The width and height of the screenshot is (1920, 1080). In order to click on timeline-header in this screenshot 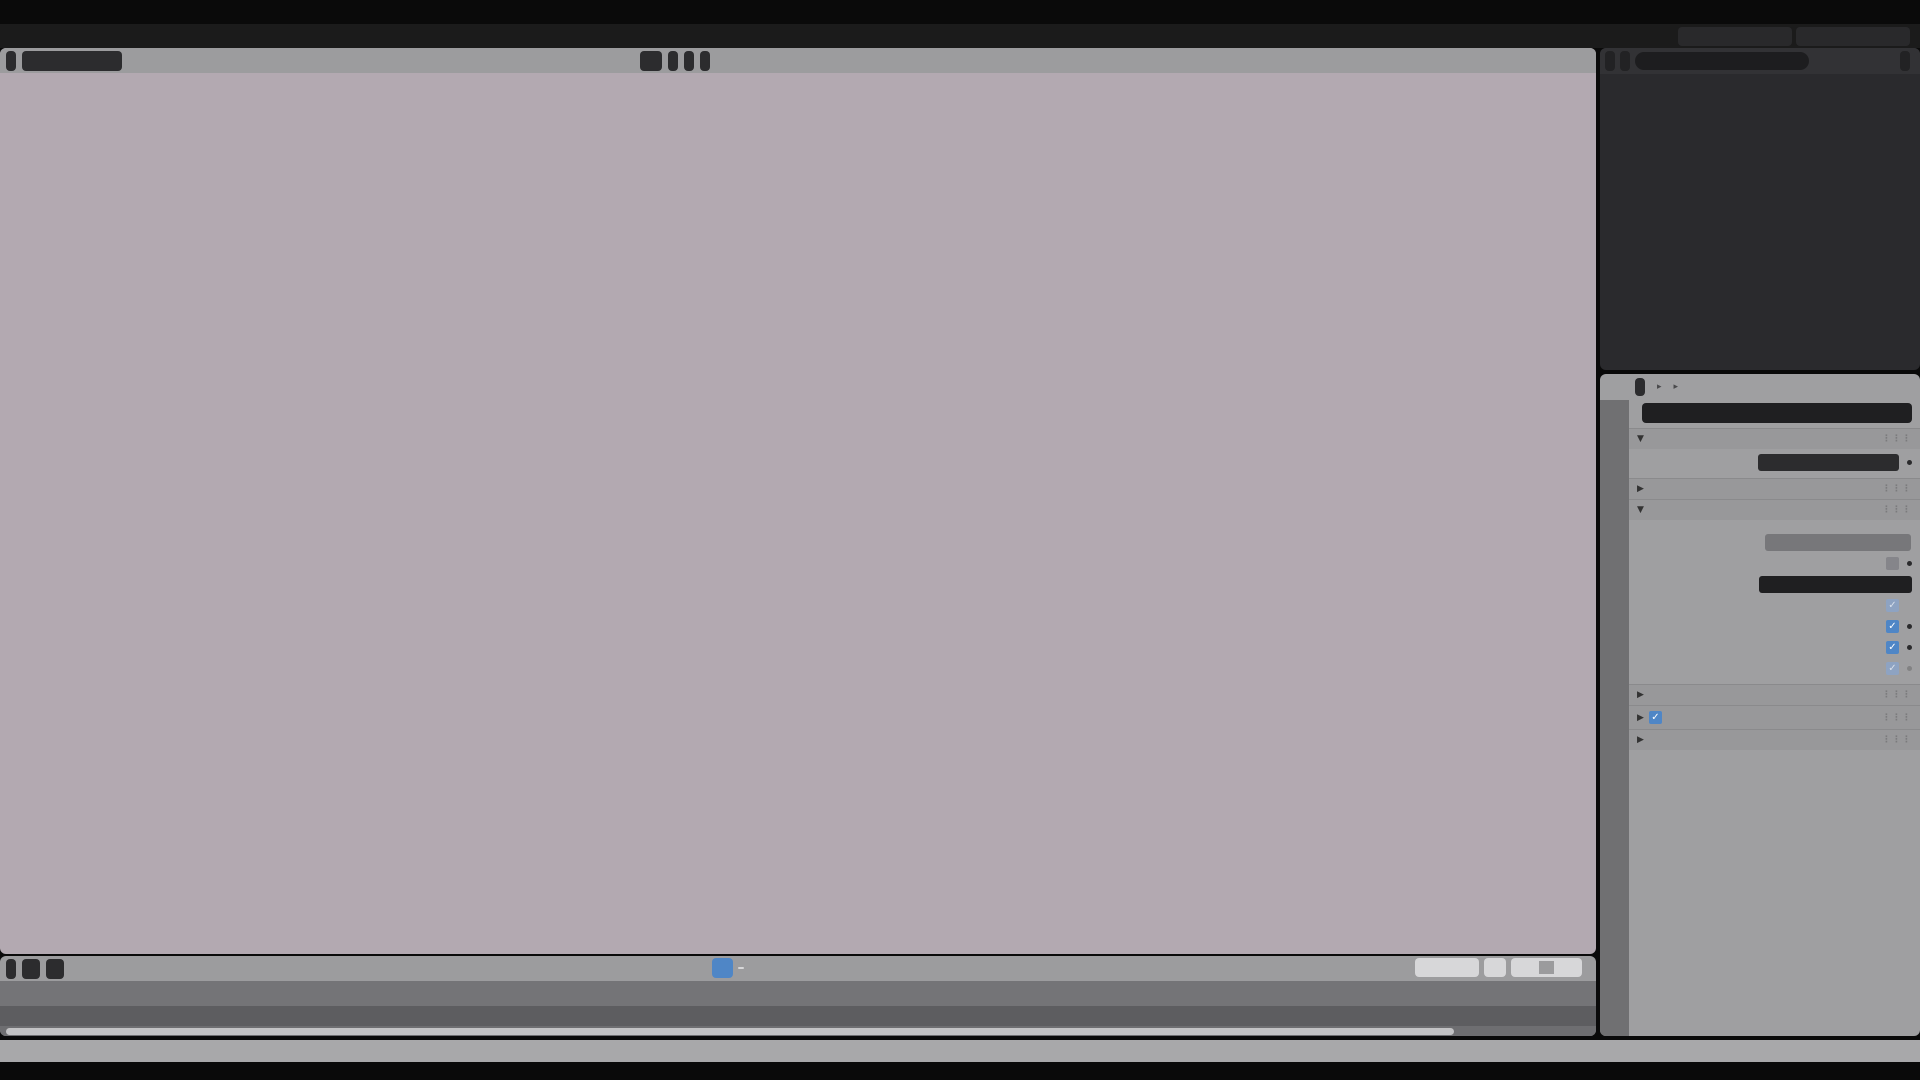, I will do `click(798, 968)`.